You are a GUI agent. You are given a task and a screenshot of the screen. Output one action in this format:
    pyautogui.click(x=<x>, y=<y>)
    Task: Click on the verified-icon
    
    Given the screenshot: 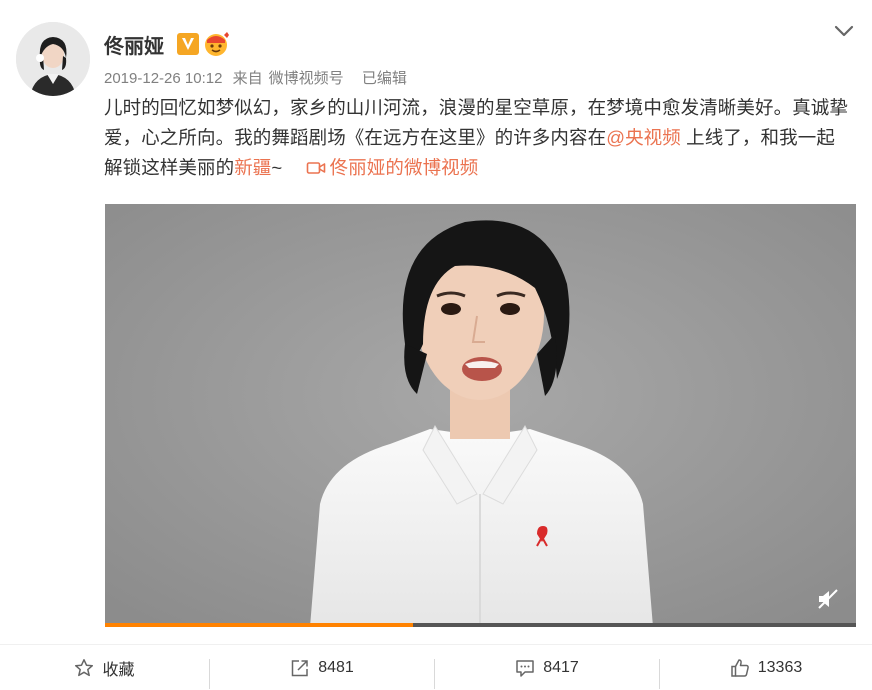 What is the action you would take?
    pyautogui.click(x=188, y=44)
    